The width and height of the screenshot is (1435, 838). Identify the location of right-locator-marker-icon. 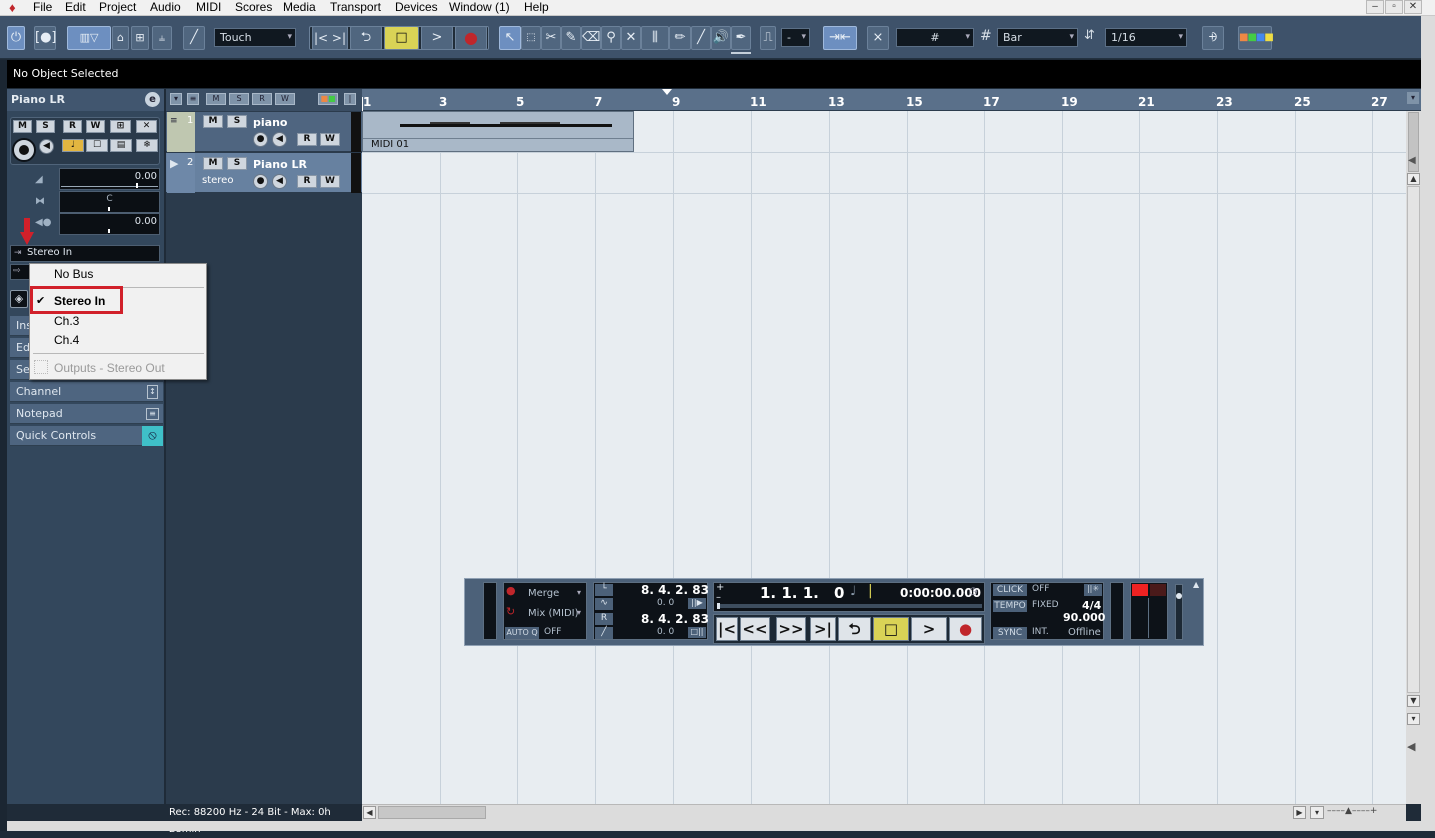
(667, 92).